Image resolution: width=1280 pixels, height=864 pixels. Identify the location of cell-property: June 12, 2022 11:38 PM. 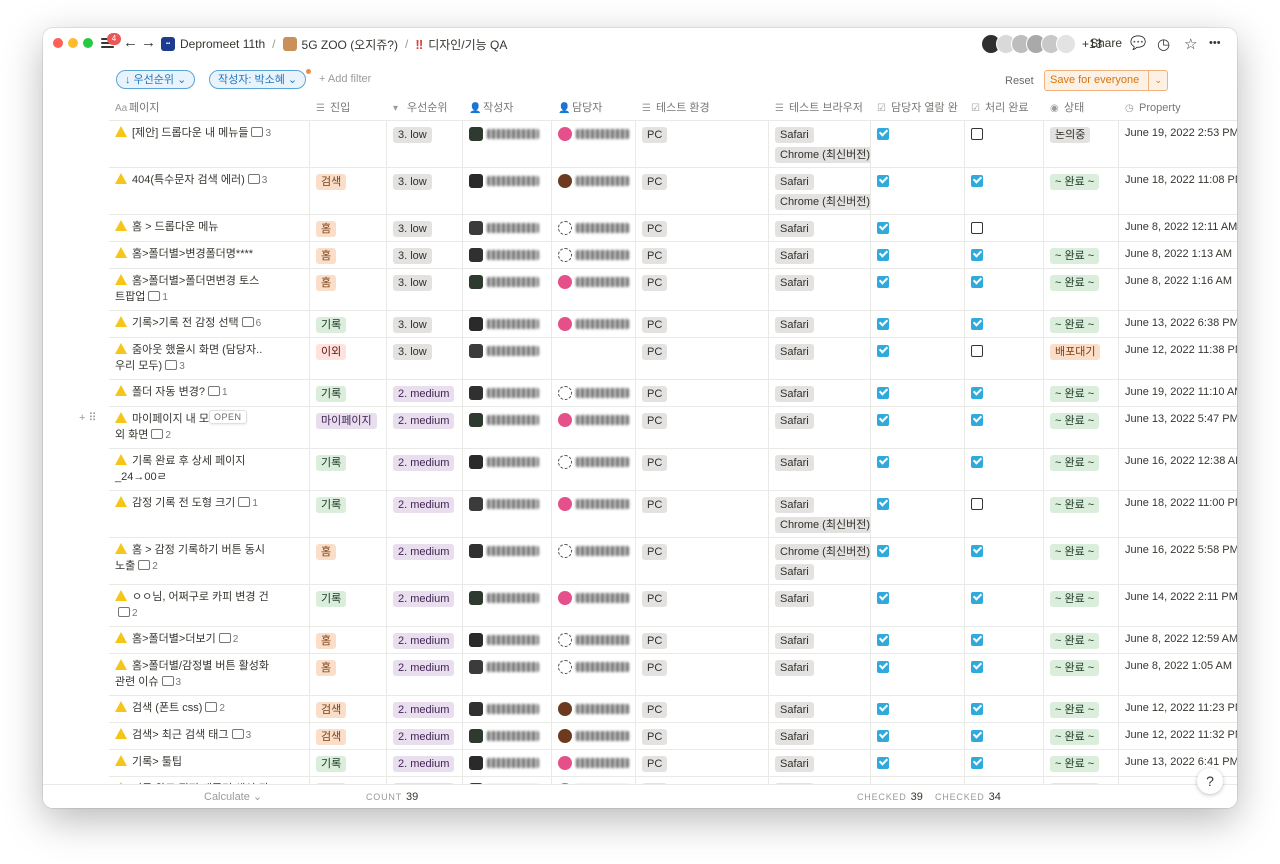
(1178, 358).